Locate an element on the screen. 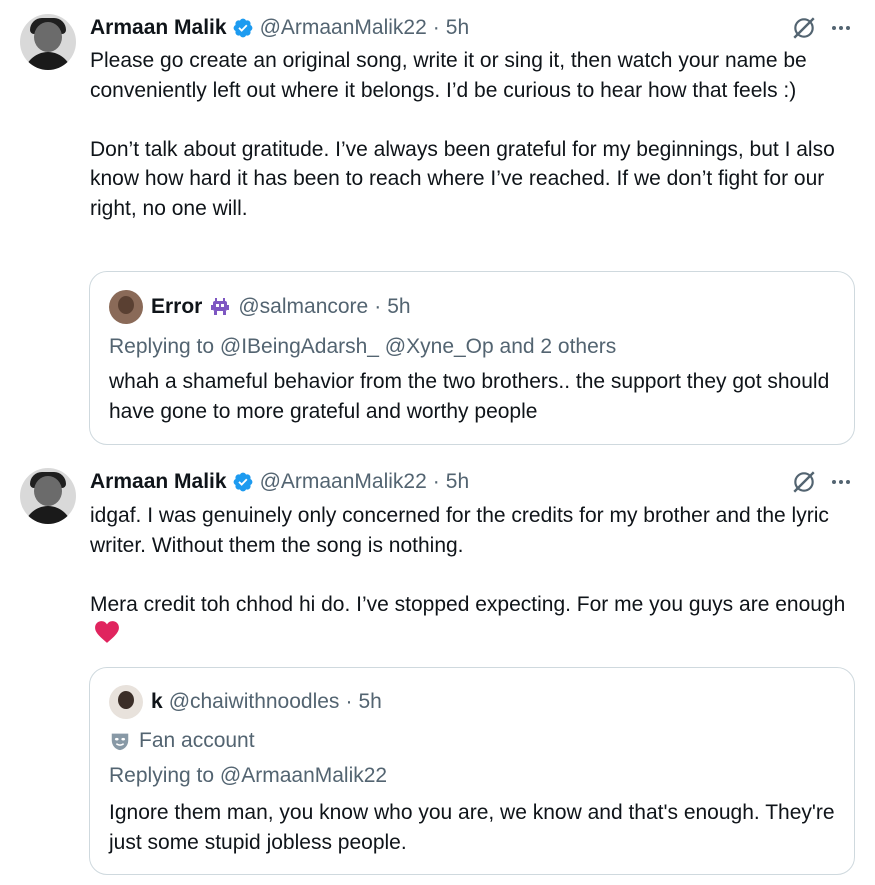  quote-author-name: k is located at coordinates (157, 702).